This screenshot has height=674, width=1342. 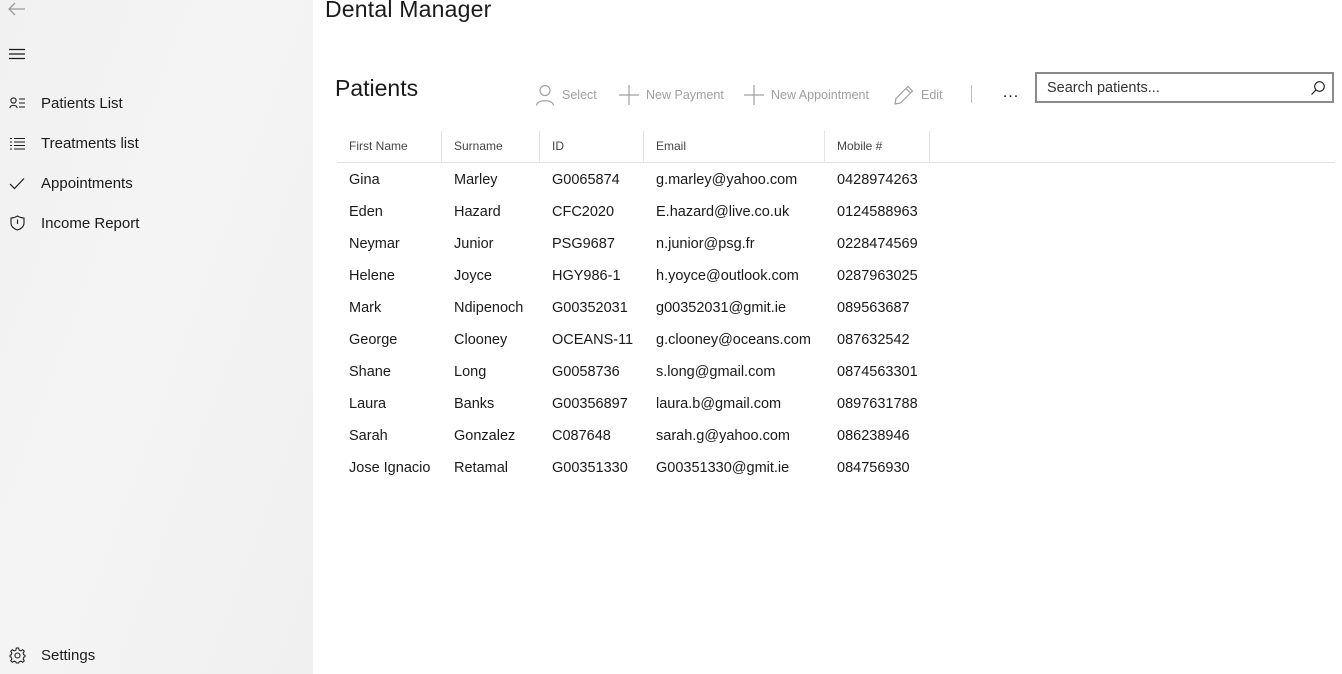 I want to click on cell-mobile: 0287963025, so click(x=877, y=276).